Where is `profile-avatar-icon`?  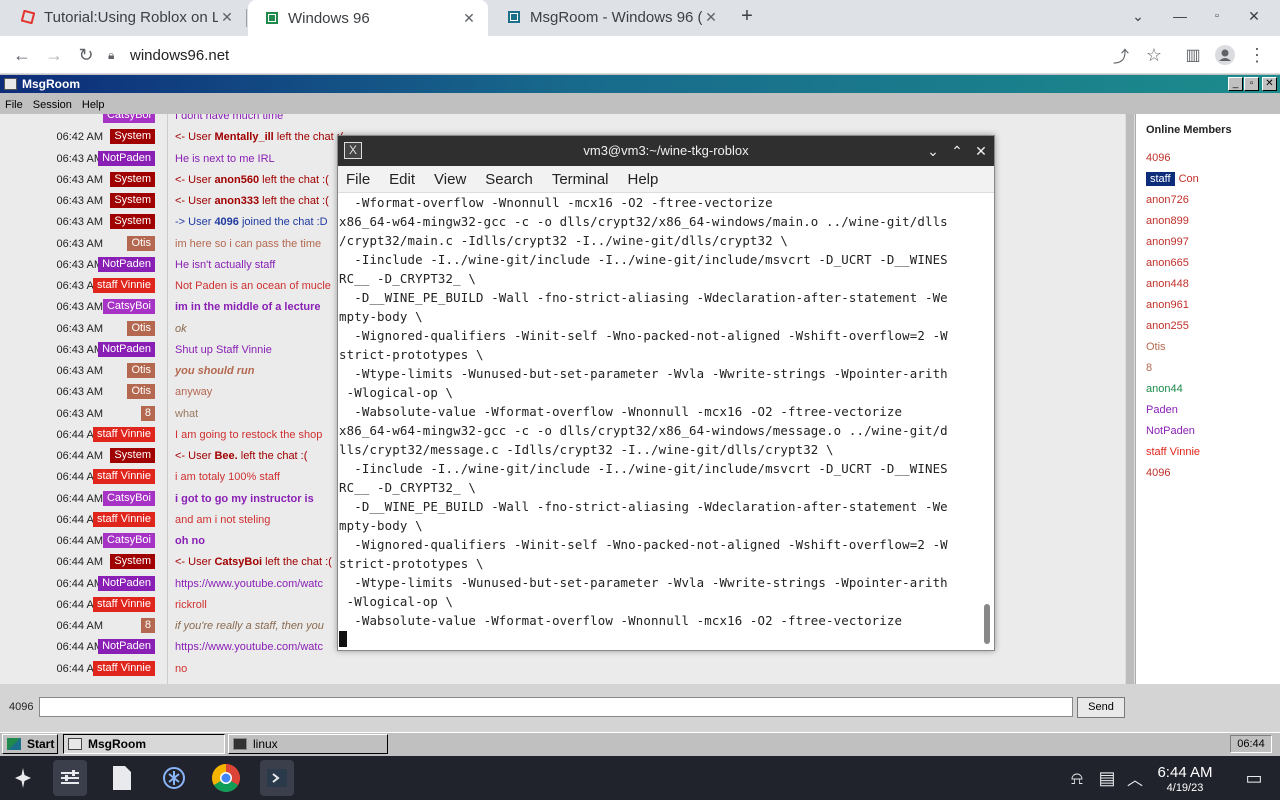
profile-avatar-icon is located at coordinates (1225, 55).